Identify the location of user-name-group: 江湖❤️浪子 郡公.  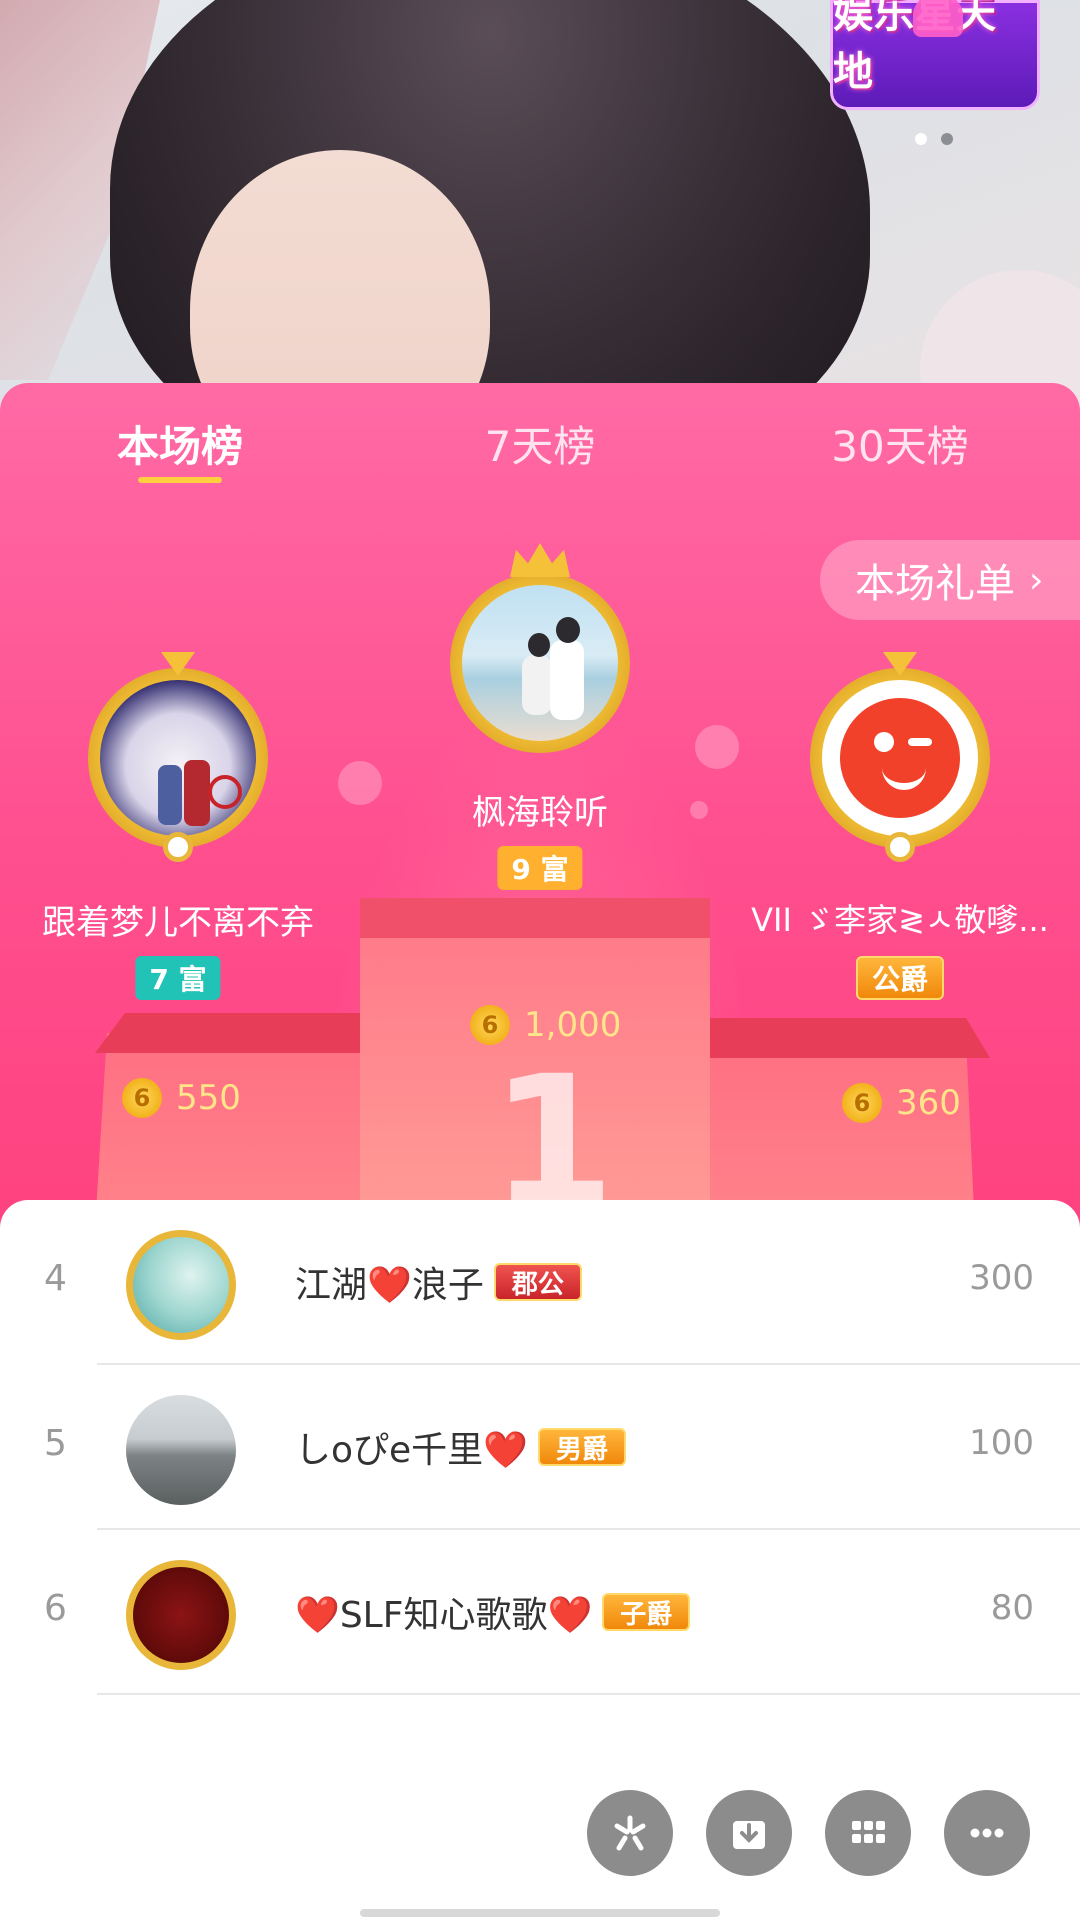
(438, 1282).